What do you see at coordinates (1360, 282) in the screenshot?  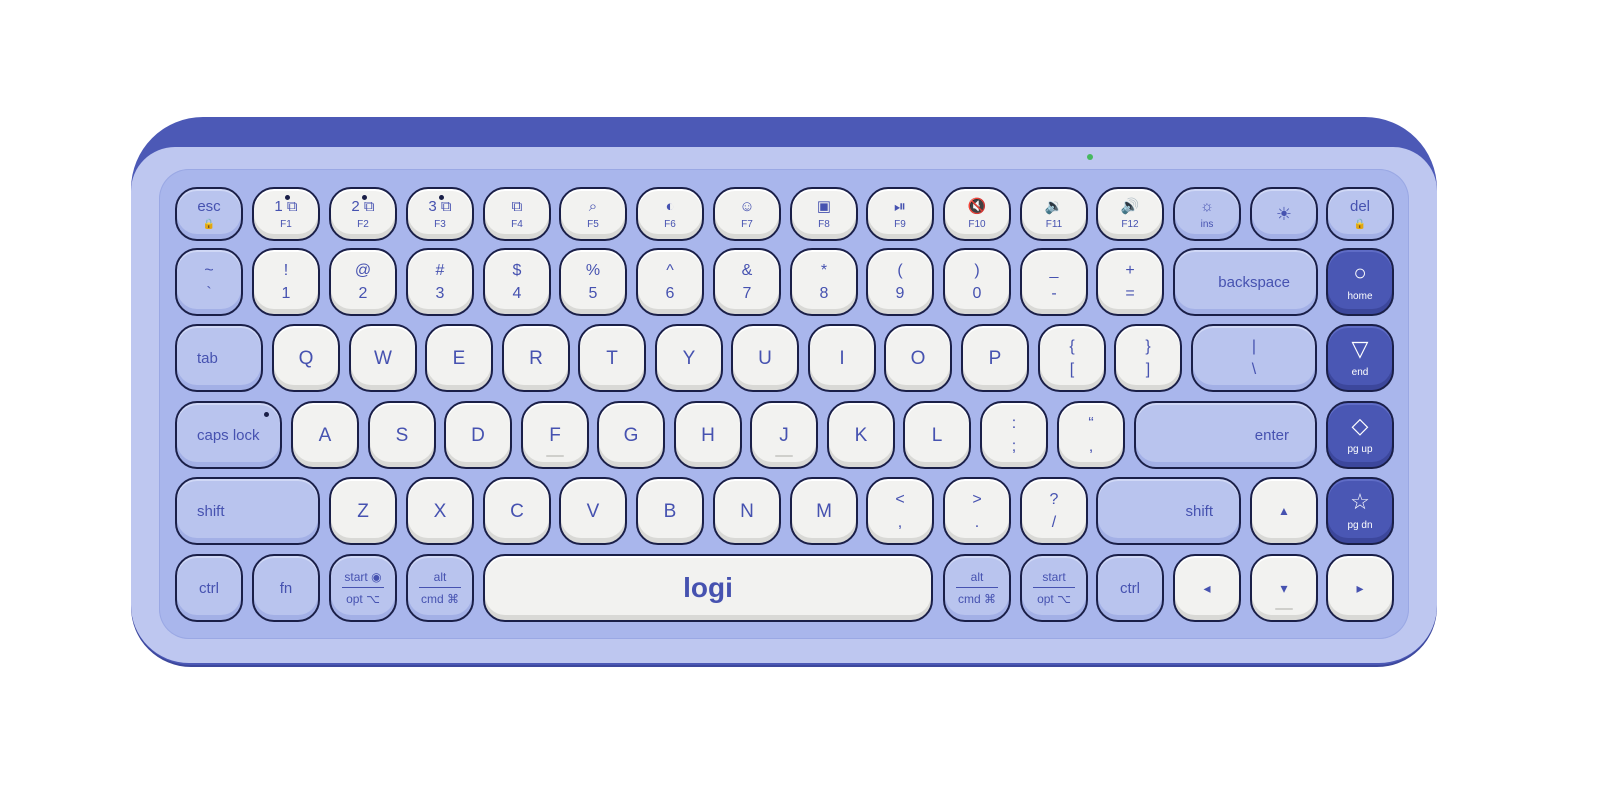 I see `key-home: ○ home` at bounding box center [1360, 282].